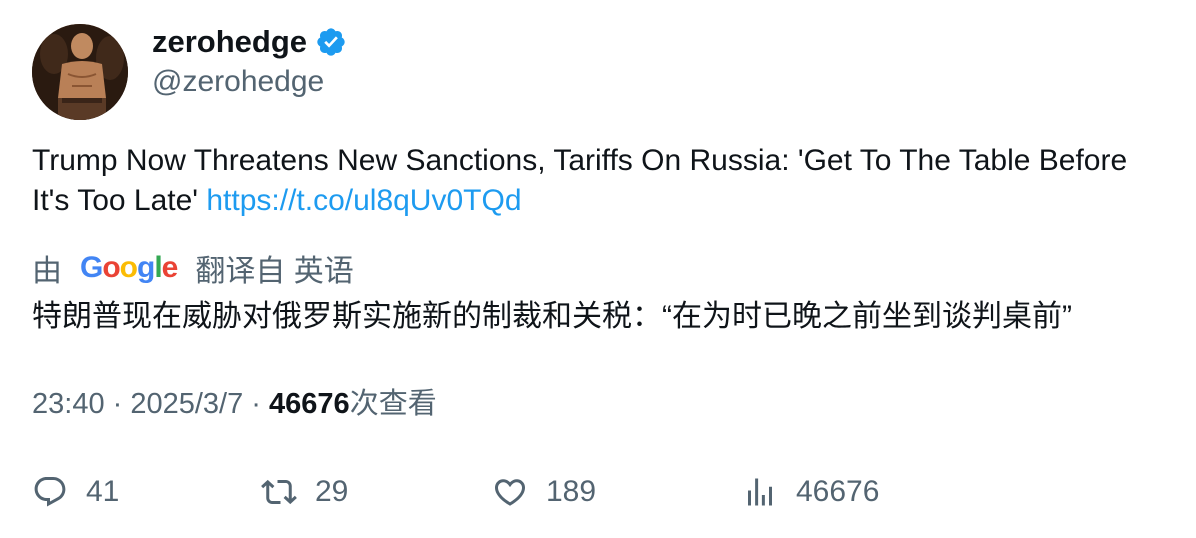 The height and width of the screenshot is (538, 1196). I want to click on avatar-image, so click(80, 72).